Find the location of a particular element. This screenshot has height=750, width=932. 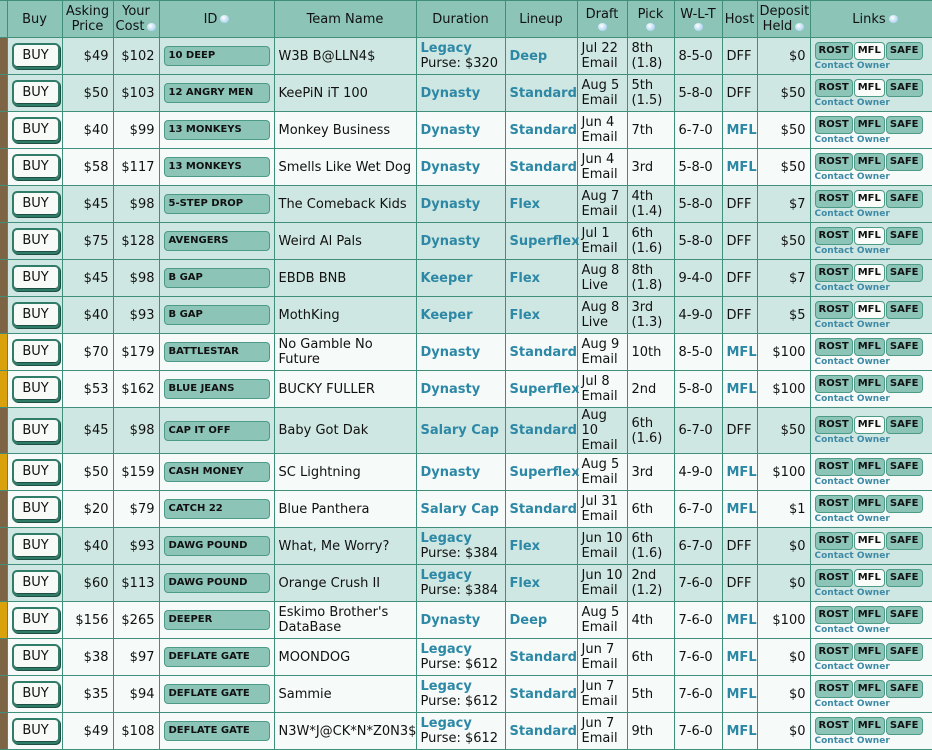

lineup-link: Deep is located at coordinates (529, 620).